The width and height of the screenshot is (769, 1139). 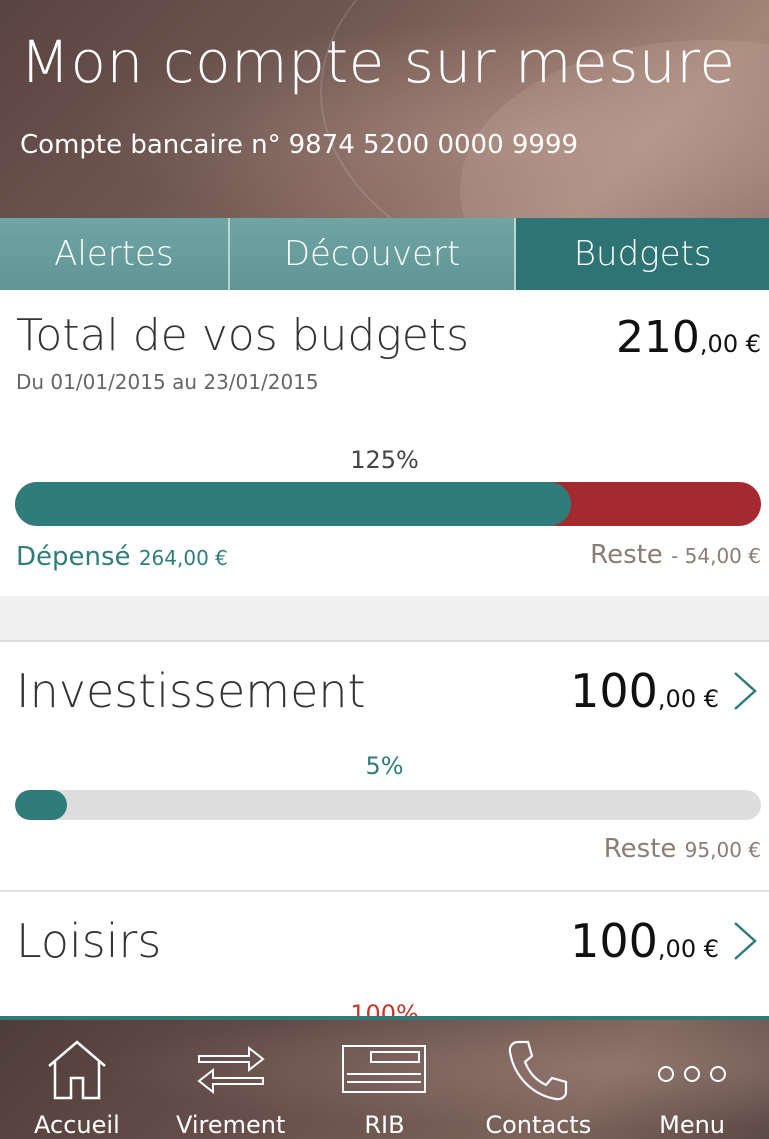 I want to click on budget-period: Du 01/01/2015 au 23/01/2015, so click(x=167, y=382).